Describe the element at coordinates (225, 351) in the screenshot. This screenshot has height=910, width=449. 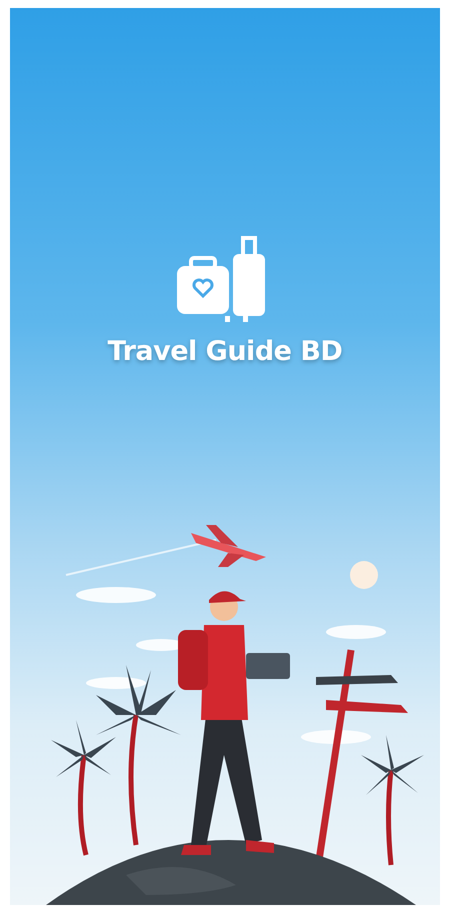
I see `app-title: Travel Guide BD` at that location.